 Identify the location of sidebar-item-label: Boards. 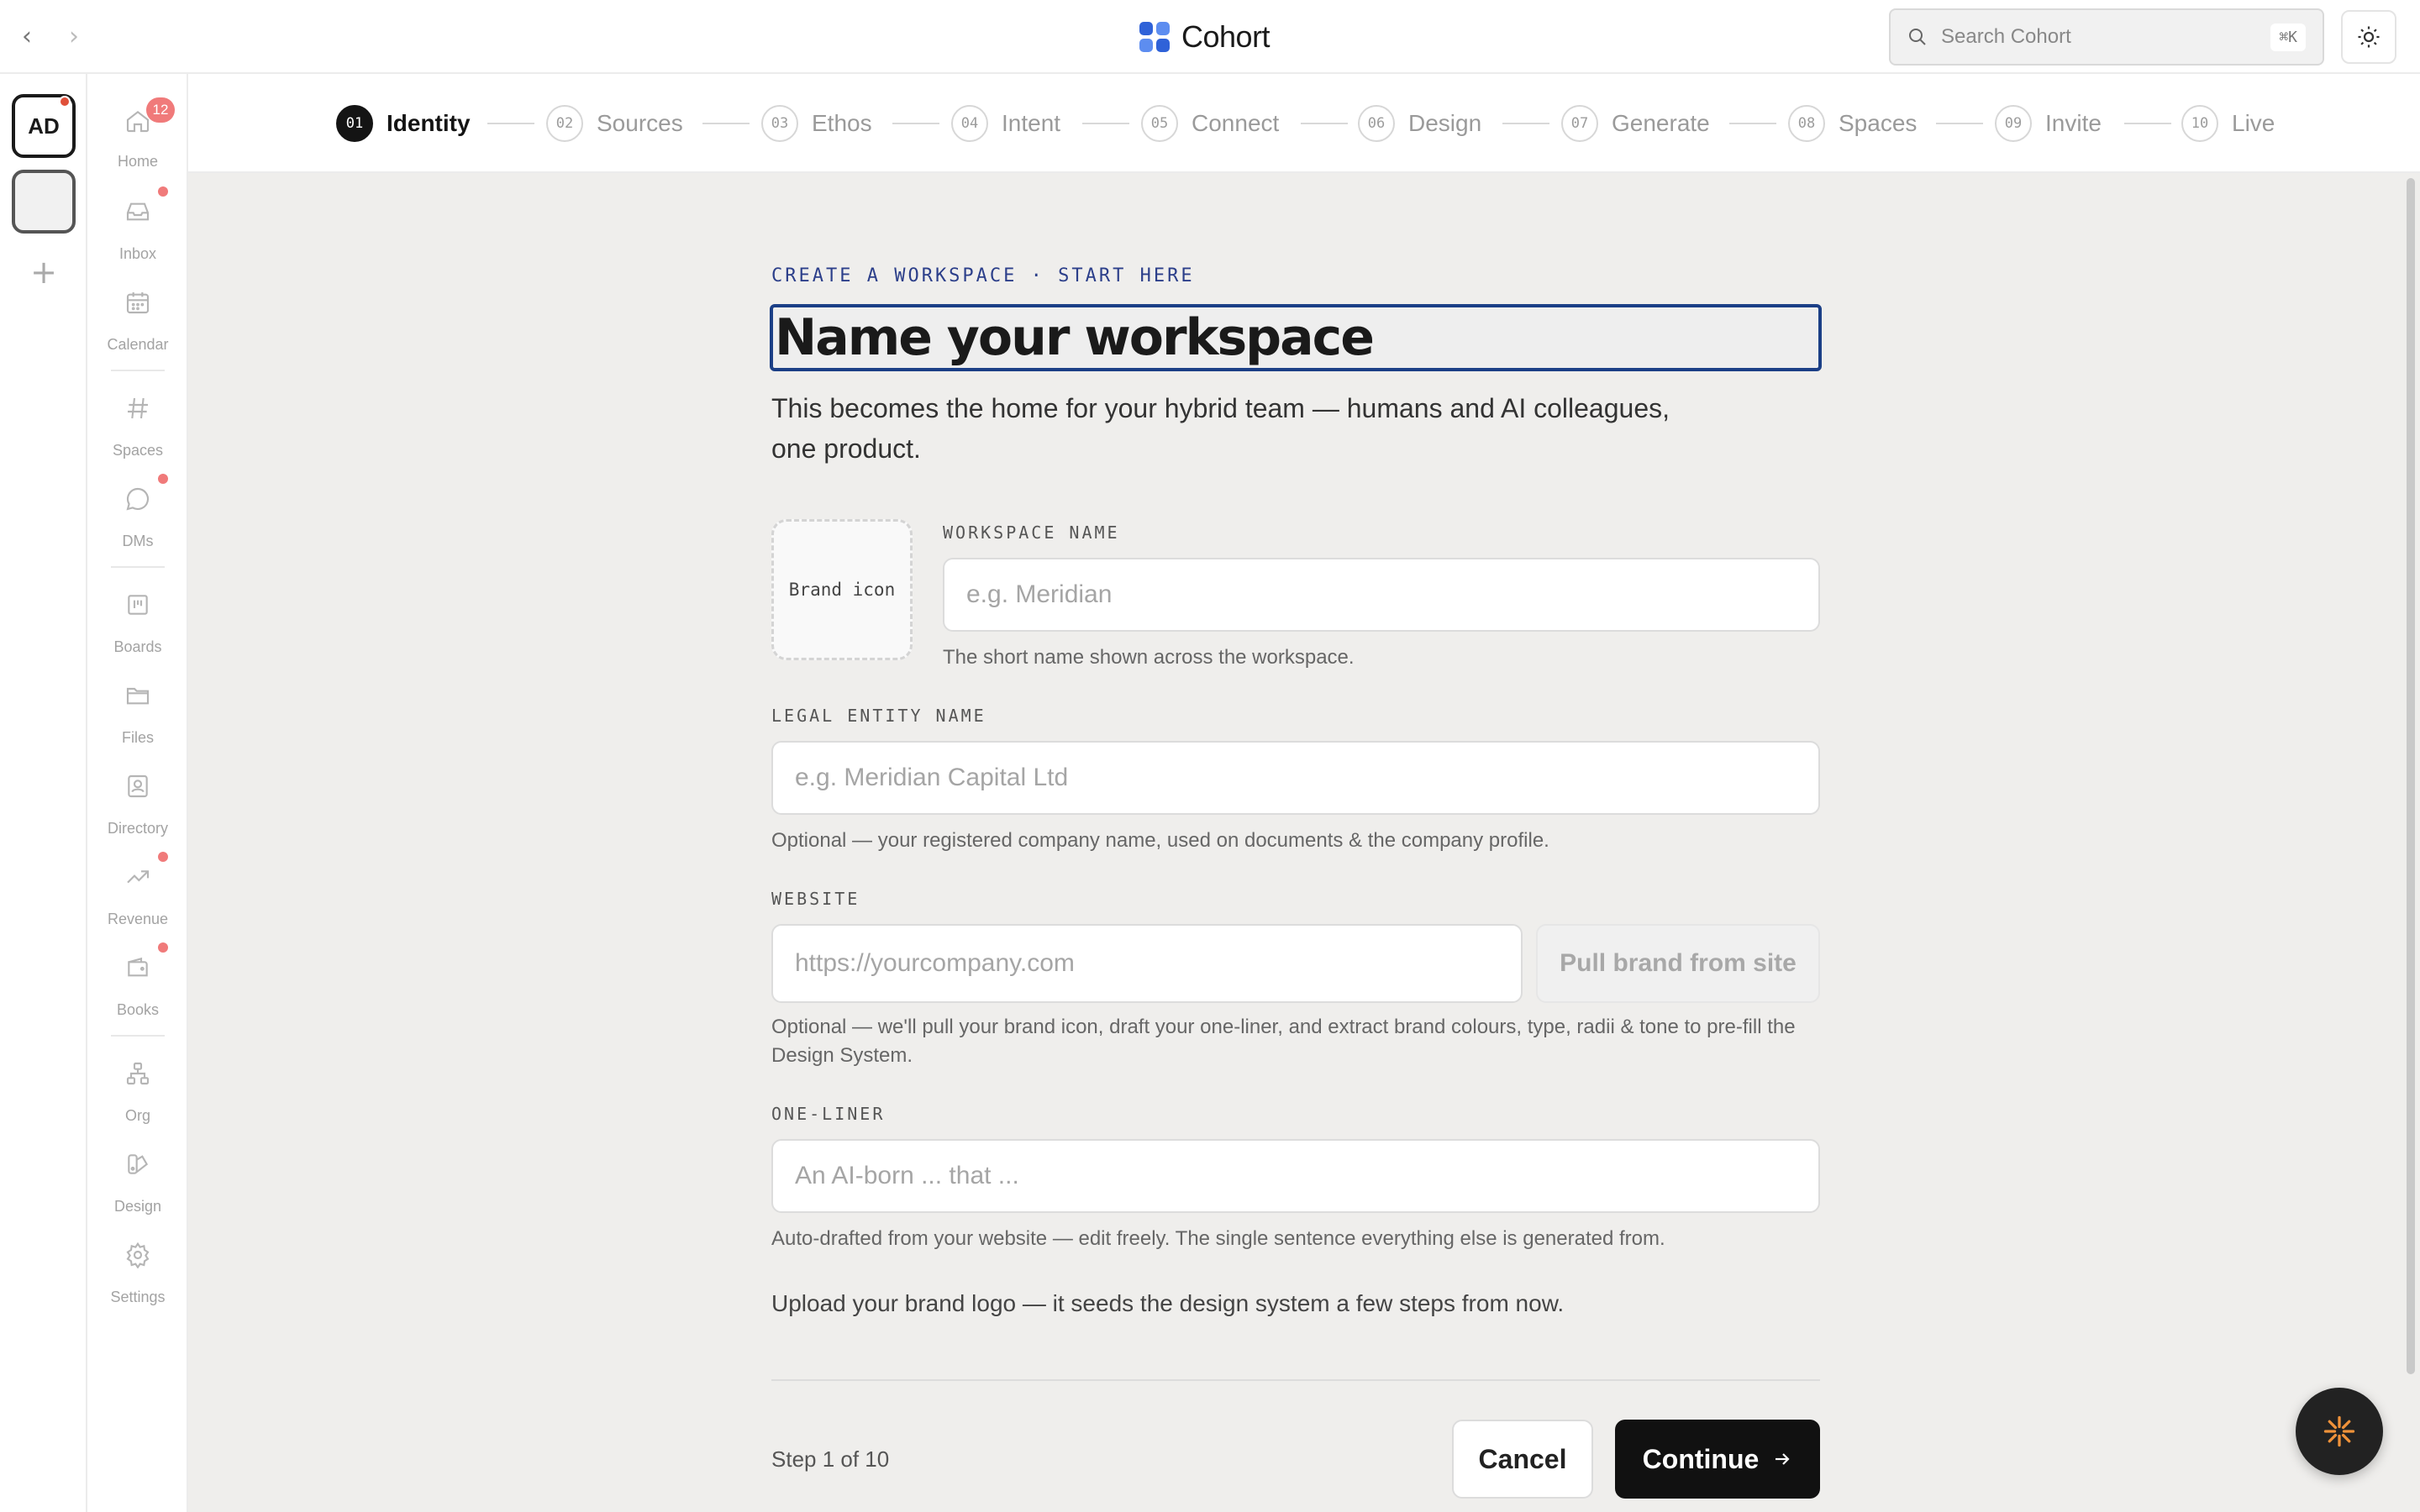
(138, 646).